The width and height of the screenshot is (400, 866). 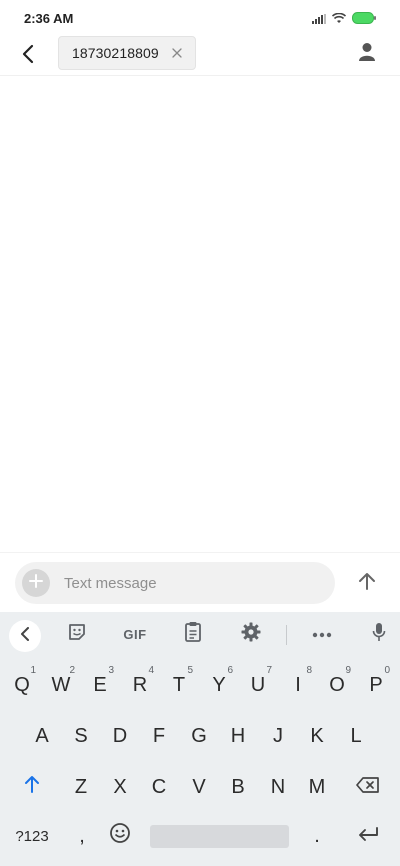 I want to click on key-k: K, so click(x=317, y=736).